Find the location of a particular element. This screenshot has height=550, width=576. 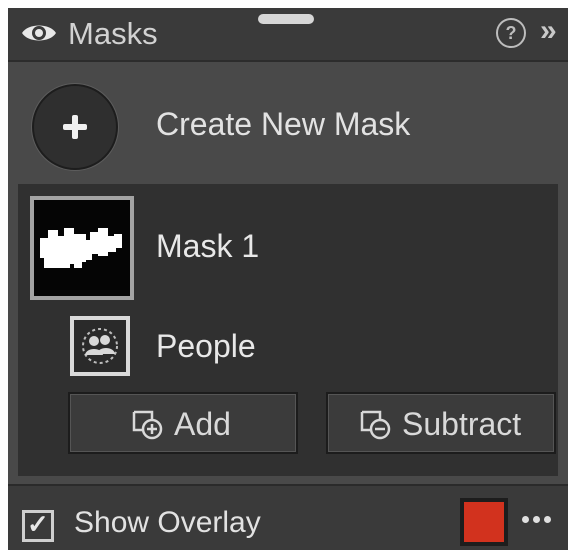

subtract-mask-icon is located at coordinates (375, 425).